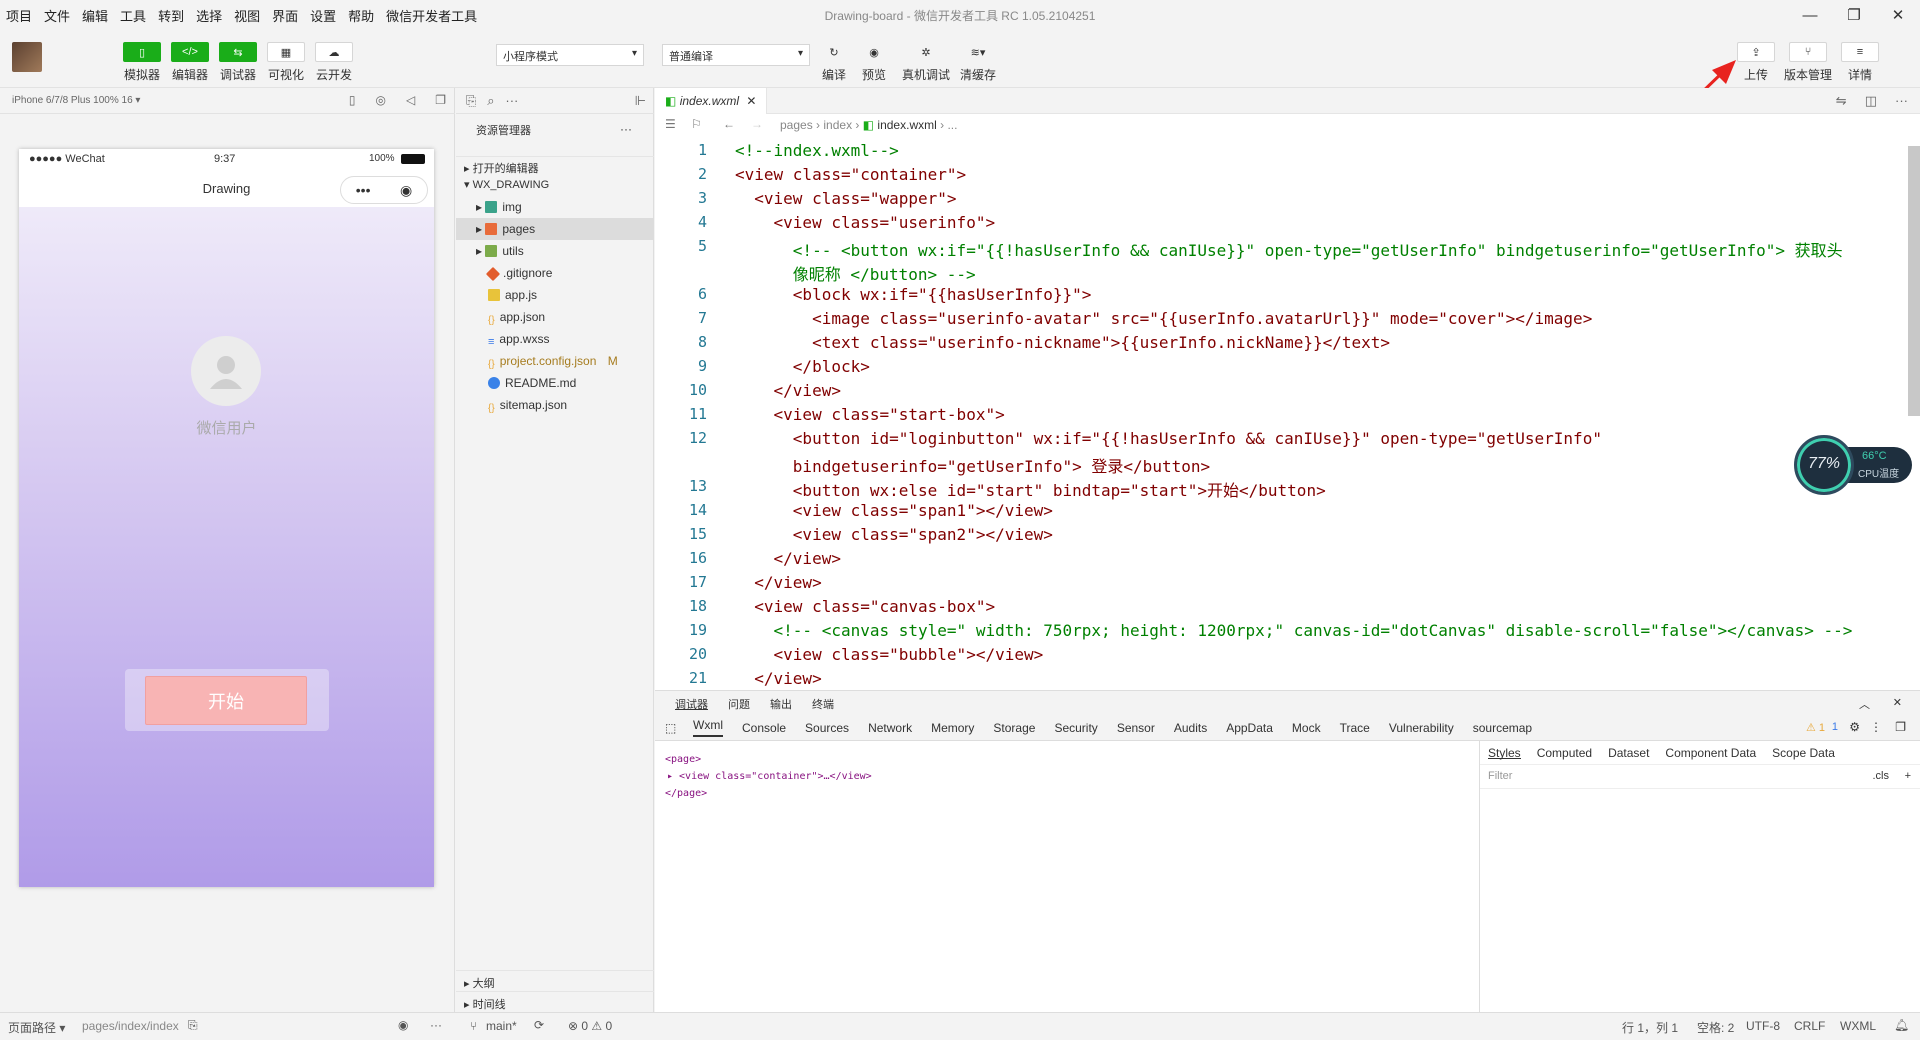  Describe the element at coordinates (1715, 1027) in the screenshot. I see `indent-setting: 空格: 2` at that location.